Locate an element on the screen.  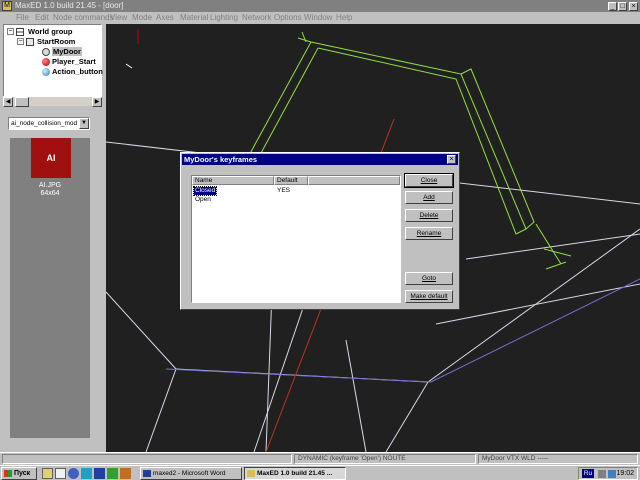
menu-network: Network is located at coordinates (256, 18).